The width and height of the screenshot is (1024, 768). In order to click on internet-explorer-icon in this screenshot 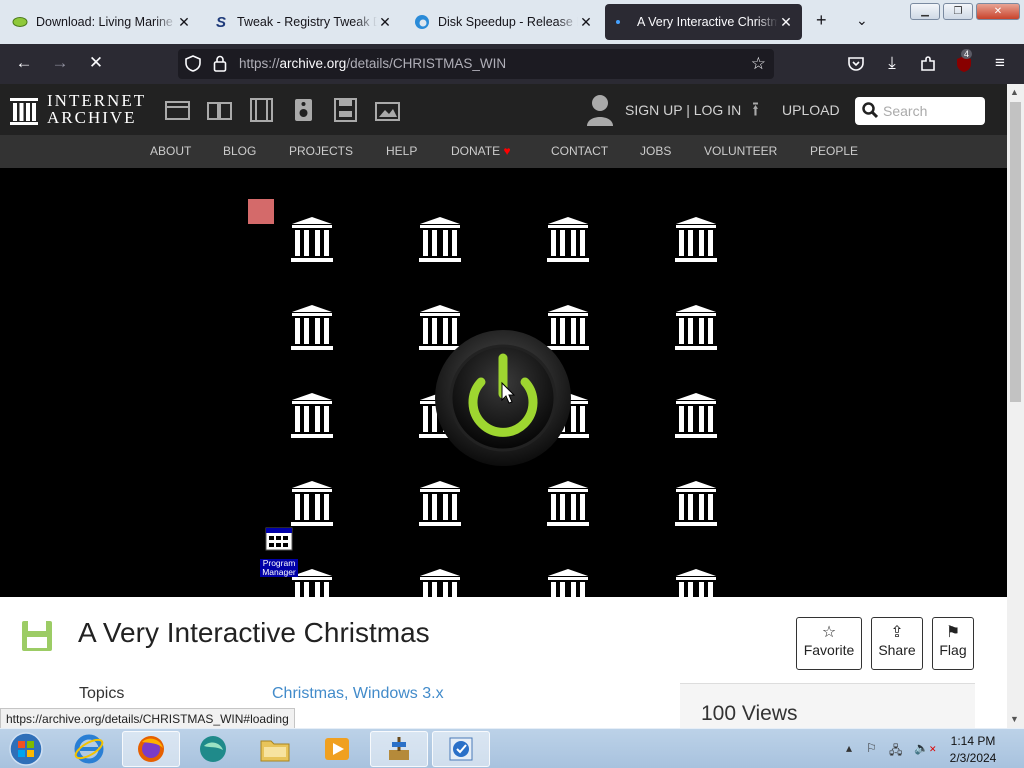, I will do `click(89, 749)`.